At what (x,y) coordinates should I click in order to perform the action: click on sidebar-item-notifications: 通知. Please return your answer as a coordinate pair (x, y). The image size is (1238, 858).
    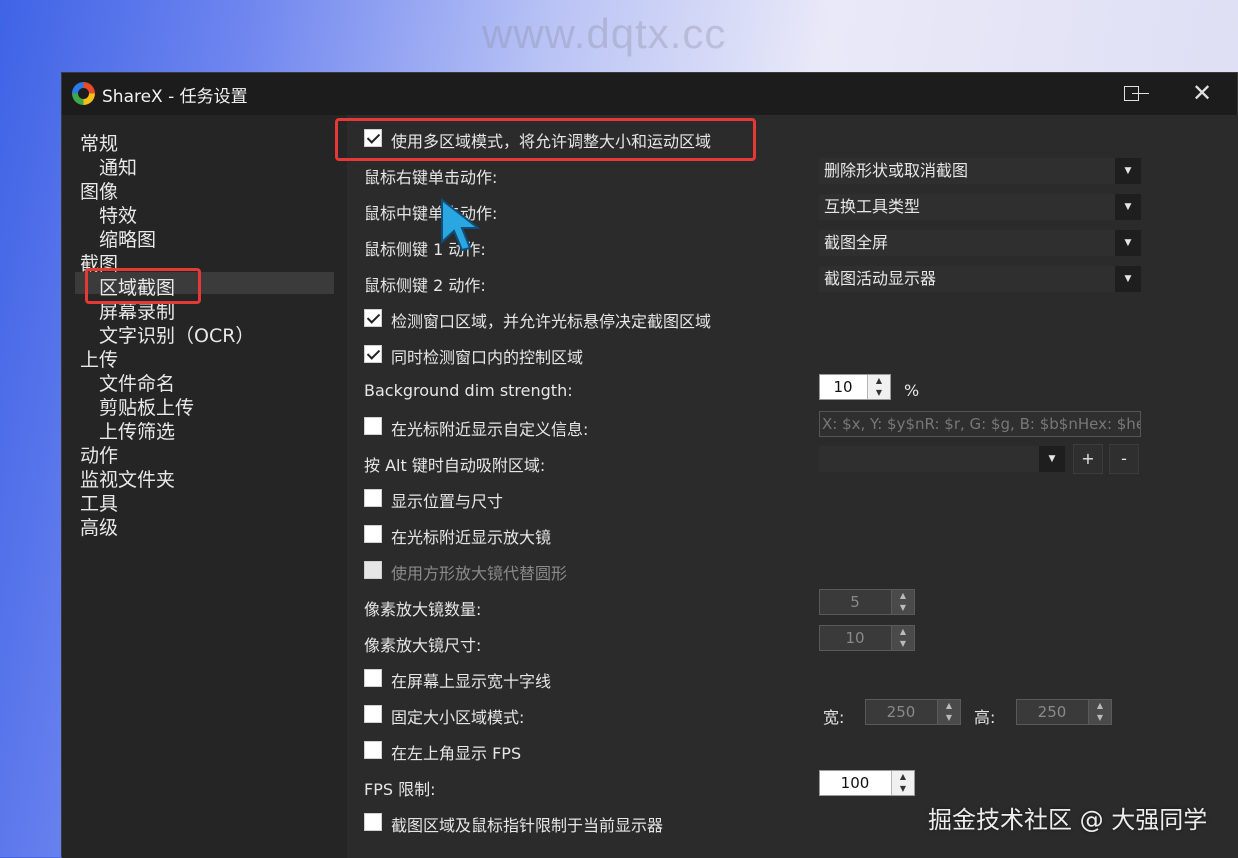
    Looking at the image, I should click on (118, 166).